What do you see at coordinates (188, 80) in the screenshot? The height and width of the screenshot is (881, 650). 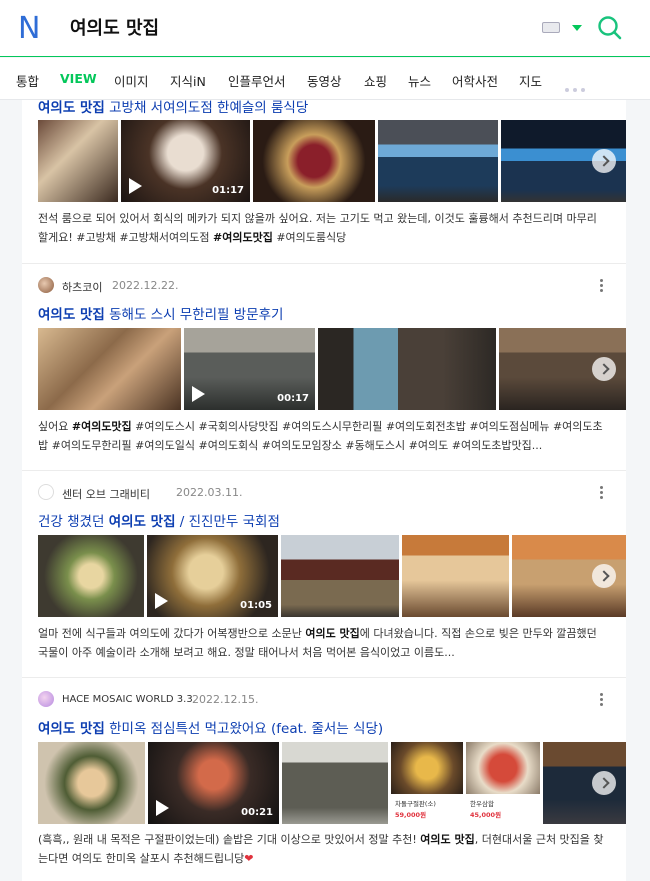 I see `tab-knowledge-in: 지식iN` at bounding box center [188, 80].